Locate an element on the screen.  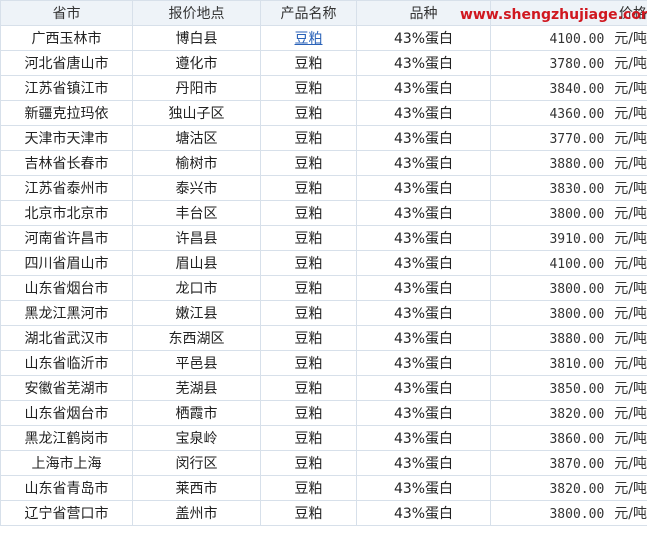
cell-price: 3880.00 元/吨 is located at coordinates (568, 163).